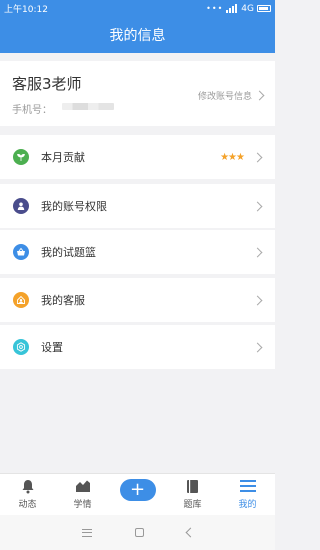 The height and width of the screenshot is (550, 320). I want to click on tab-learning-stats: 学情, so click(82, 494).